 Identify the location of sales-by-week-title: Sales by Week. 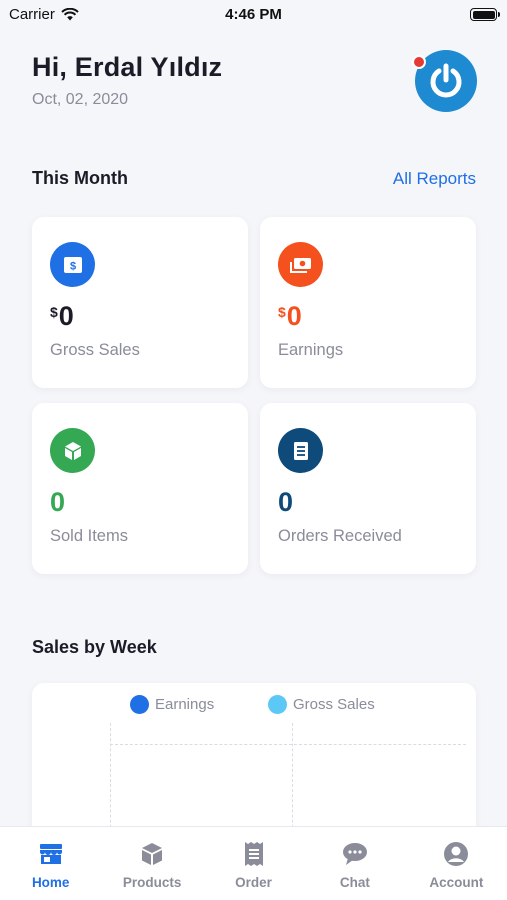
(94, 647).